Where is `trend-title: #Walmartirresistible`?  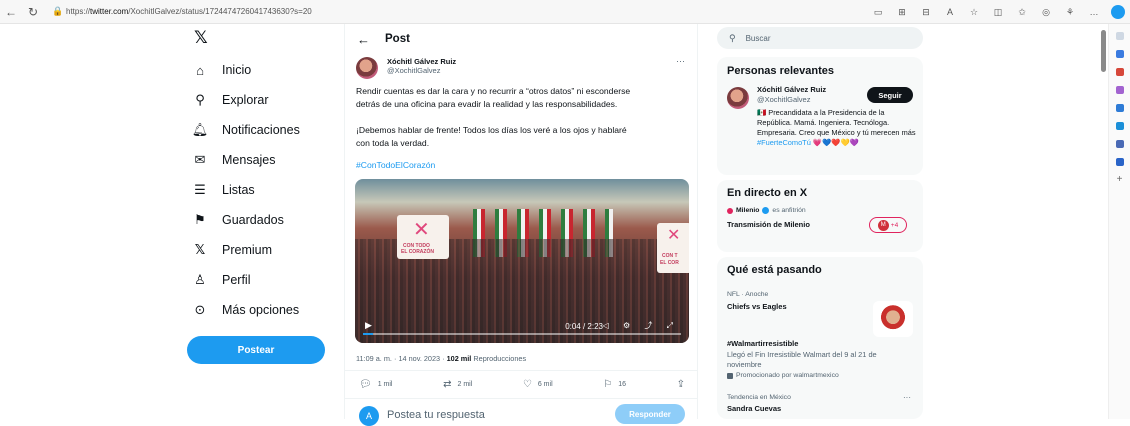 trend-title: #Walmartirresistible is located at coordinates (762, 343).